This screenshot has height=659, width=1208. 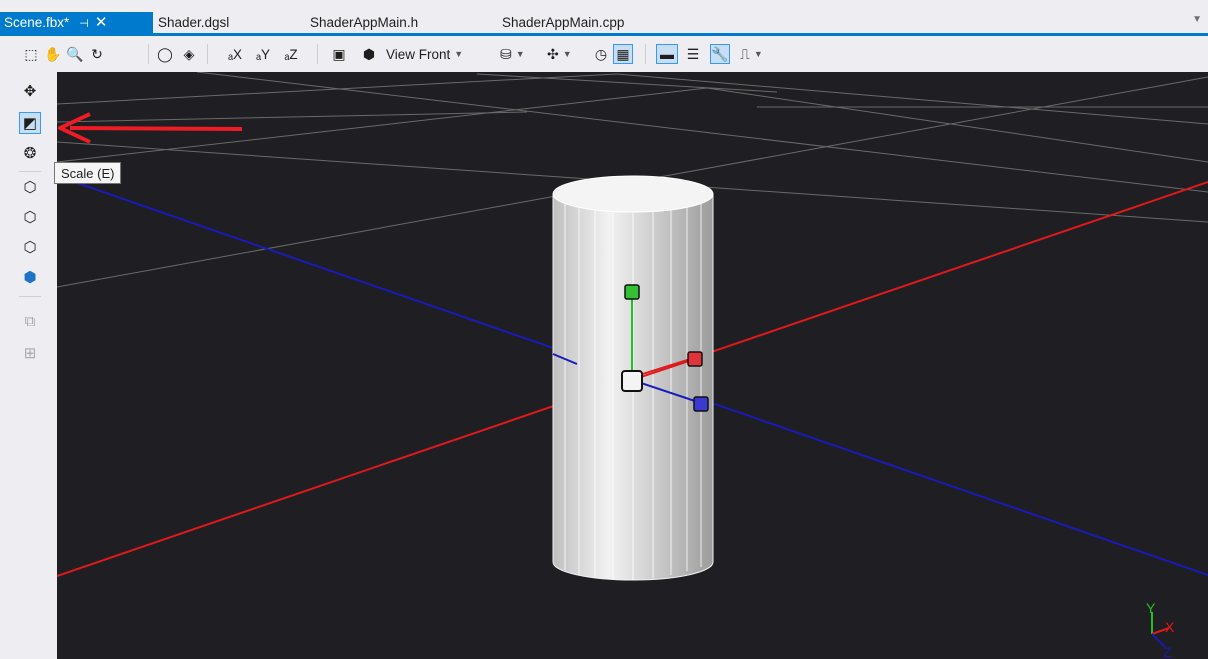 I want to click on annotation-arrow-icon, so click(x=150, y=128).